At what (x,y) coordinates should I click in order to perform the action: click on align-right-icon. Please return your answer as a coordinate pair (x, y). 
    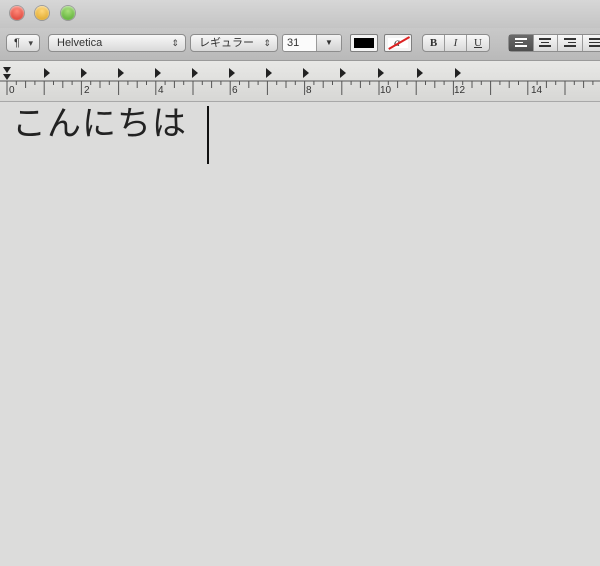
    Looking at the image, I should click on (569, 42).